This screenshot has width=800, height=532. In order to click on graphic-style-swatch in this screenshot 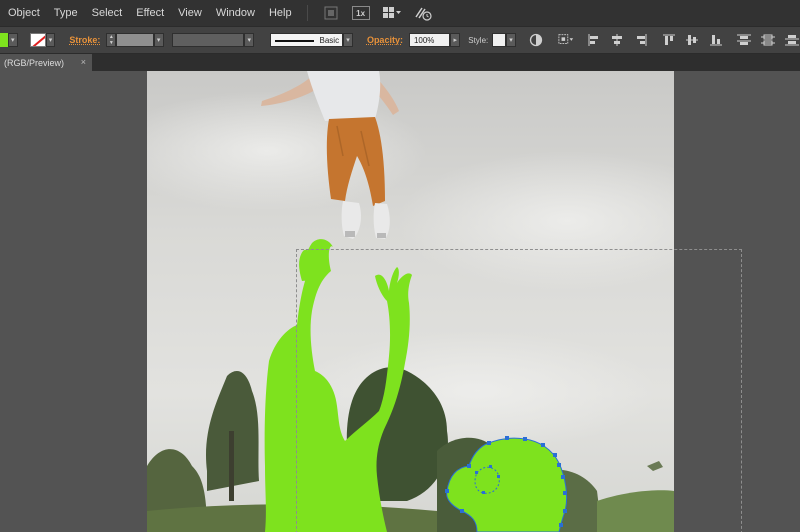, I will do `click(499, 40)`.